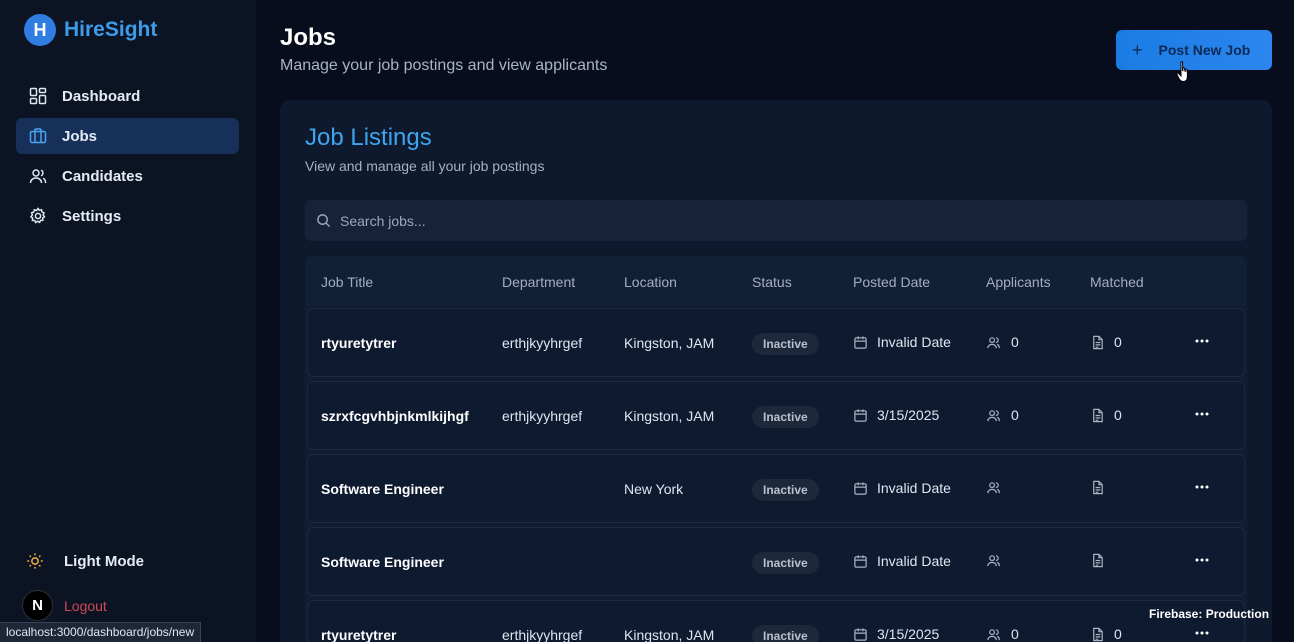 The height and width of the screenshot is (642, 1294). What do you see at coordinates (1137, 49) in the screenshot?
I see `plus-icon: +` at bounding box center [1137, 49].